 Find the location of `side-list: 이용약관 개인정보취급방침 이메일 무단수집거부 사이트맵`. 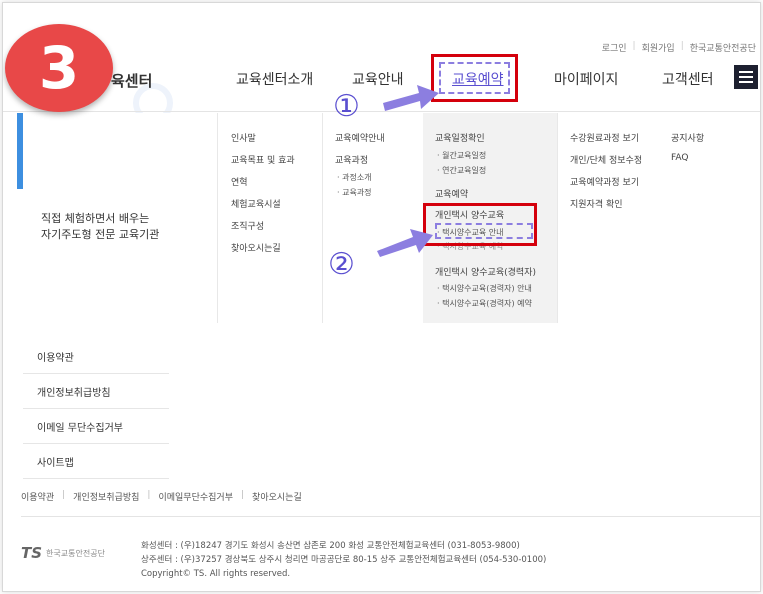

side-list: 이용약관 개인정보취급방침 이메일 무단수집거부 사이트맵 is located at coordinates (96, 409).